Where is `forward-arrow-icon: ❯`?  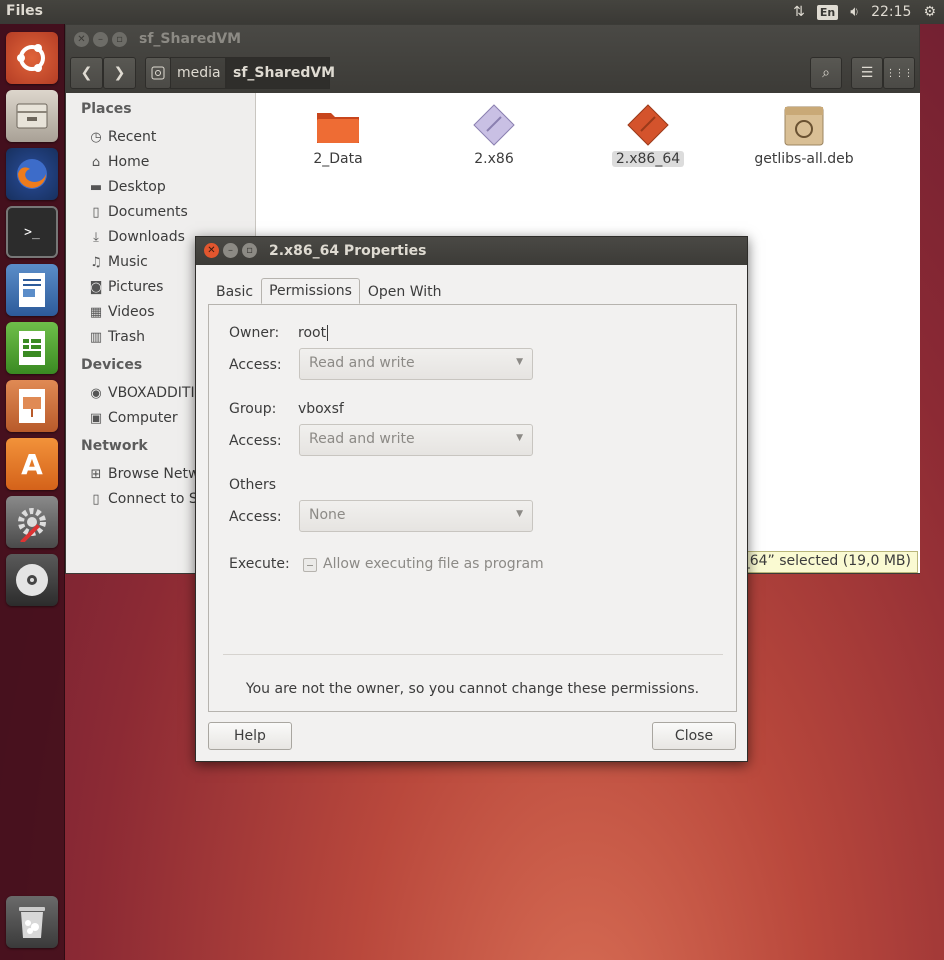 forward-arrow-icon: ❯ is located at coordinates (119, 73).